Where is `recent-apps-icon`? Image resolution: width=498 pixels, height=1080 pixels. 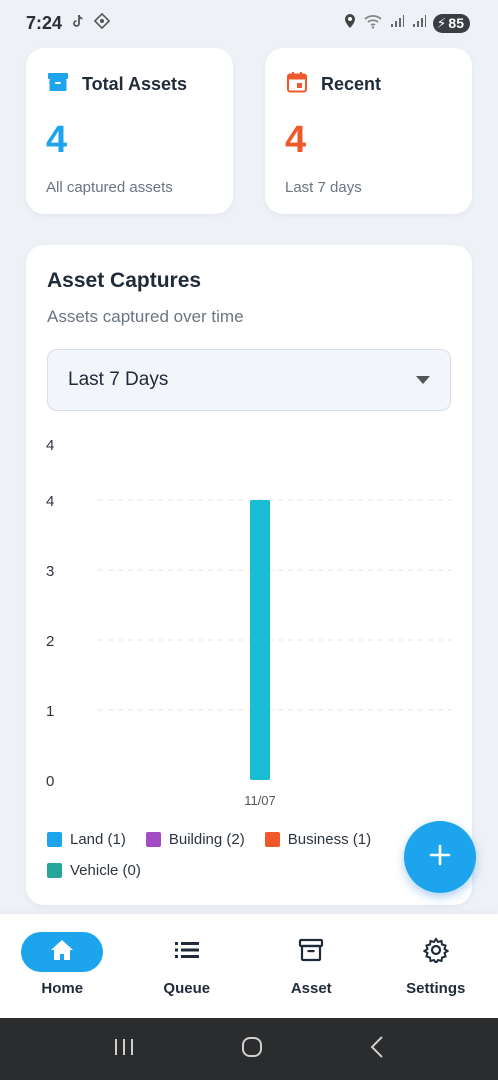
recent-apps-icon is located at coordinates (124, 1049).